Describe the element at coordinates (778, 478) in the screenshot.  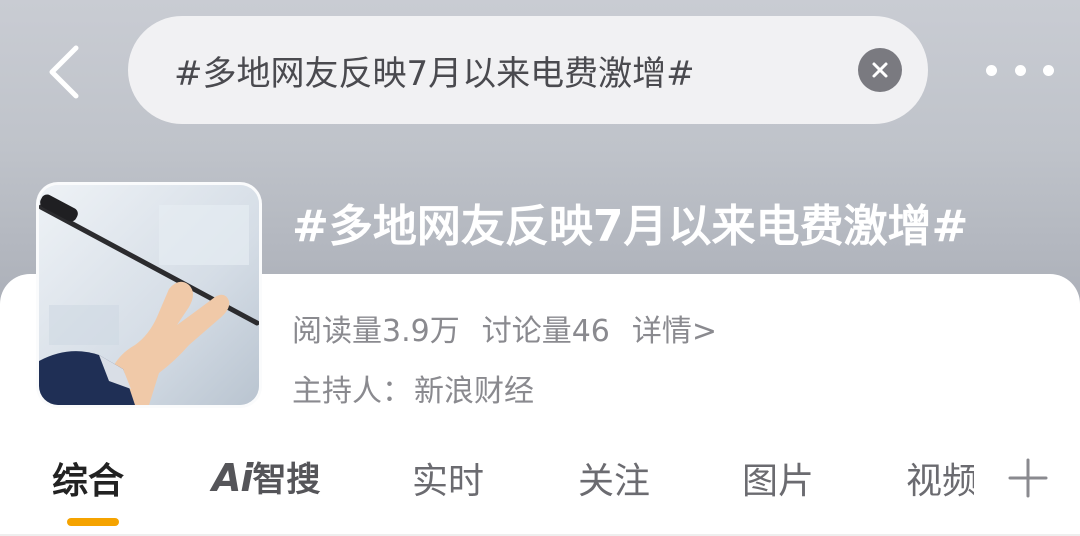
I see `tab-images: 图片` at that location.